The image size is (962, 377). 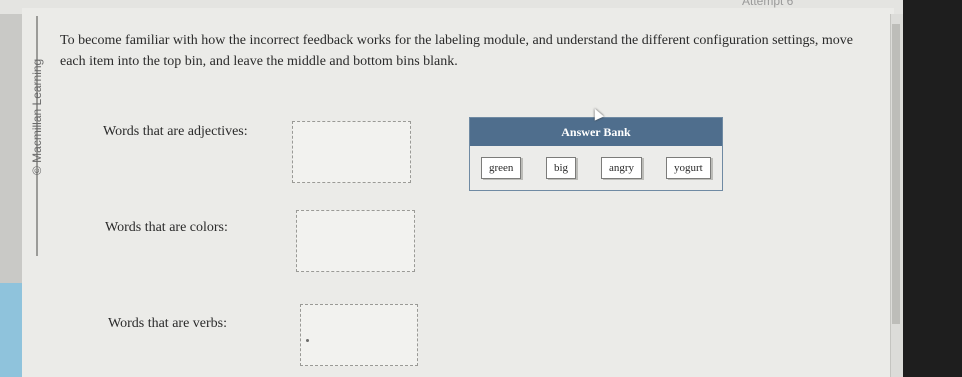 I want to click on bin-label-colors: Words that are colors:, so click(x=166, y=227).